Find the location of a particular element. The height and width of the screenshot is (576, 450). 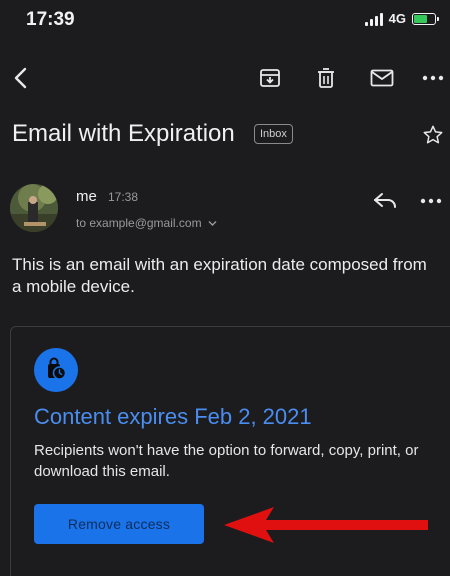

archive-icon is located at coordinates (270, 78).